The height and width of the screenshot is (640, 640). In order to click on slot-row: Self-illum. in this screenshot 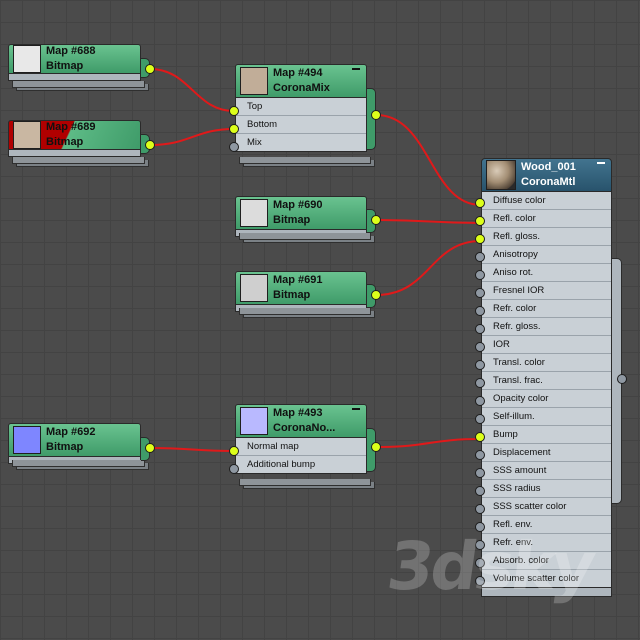, I will do `click(546, 417)`.